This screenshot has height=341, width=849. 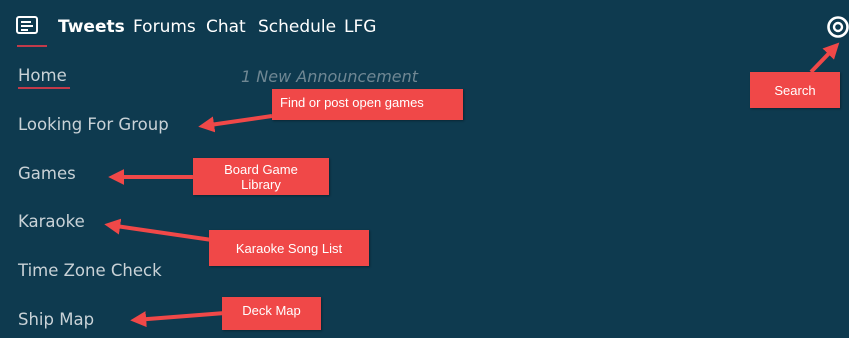 I want to click on tab-tweets: Tweets, so click(x=91, y=27).